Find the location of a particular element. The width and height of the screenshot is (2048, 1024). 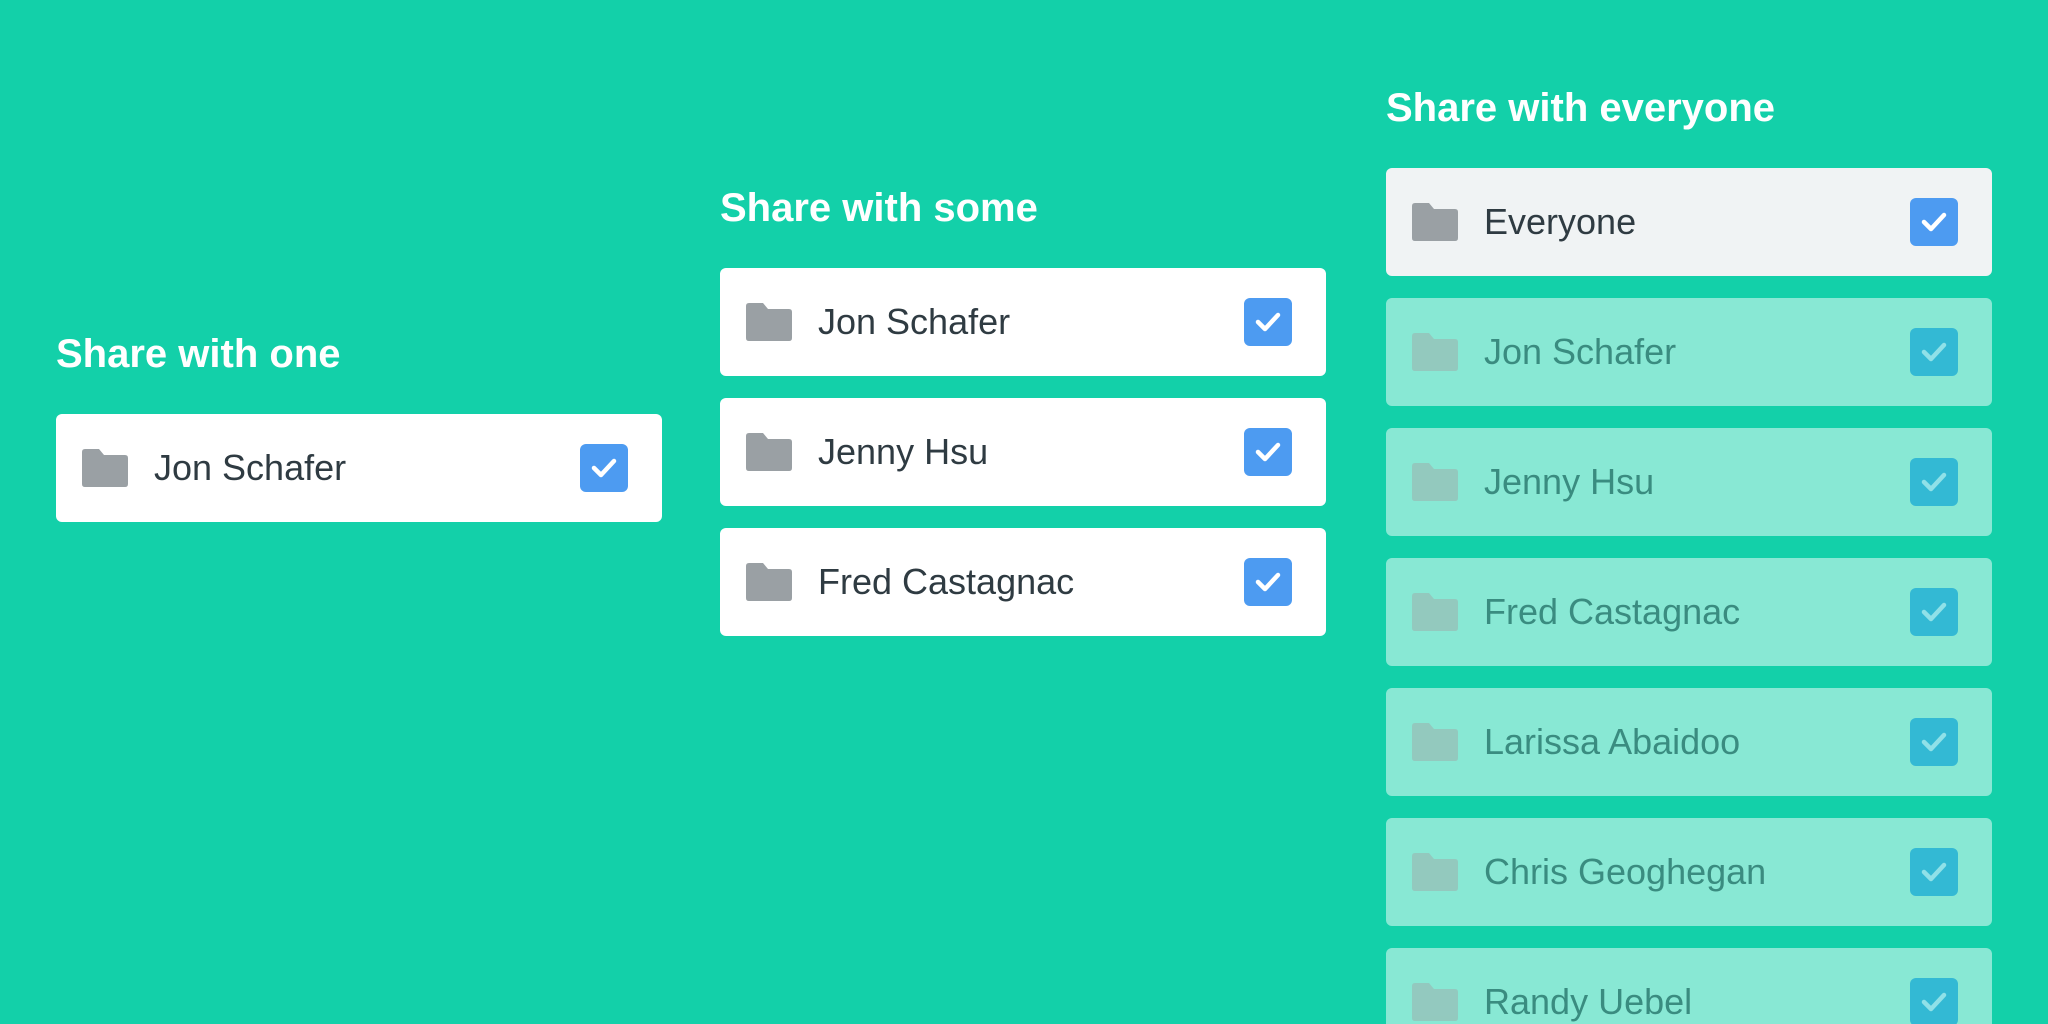

group-title-everyone: Share with everyone is located at coordinates (1581, 108).